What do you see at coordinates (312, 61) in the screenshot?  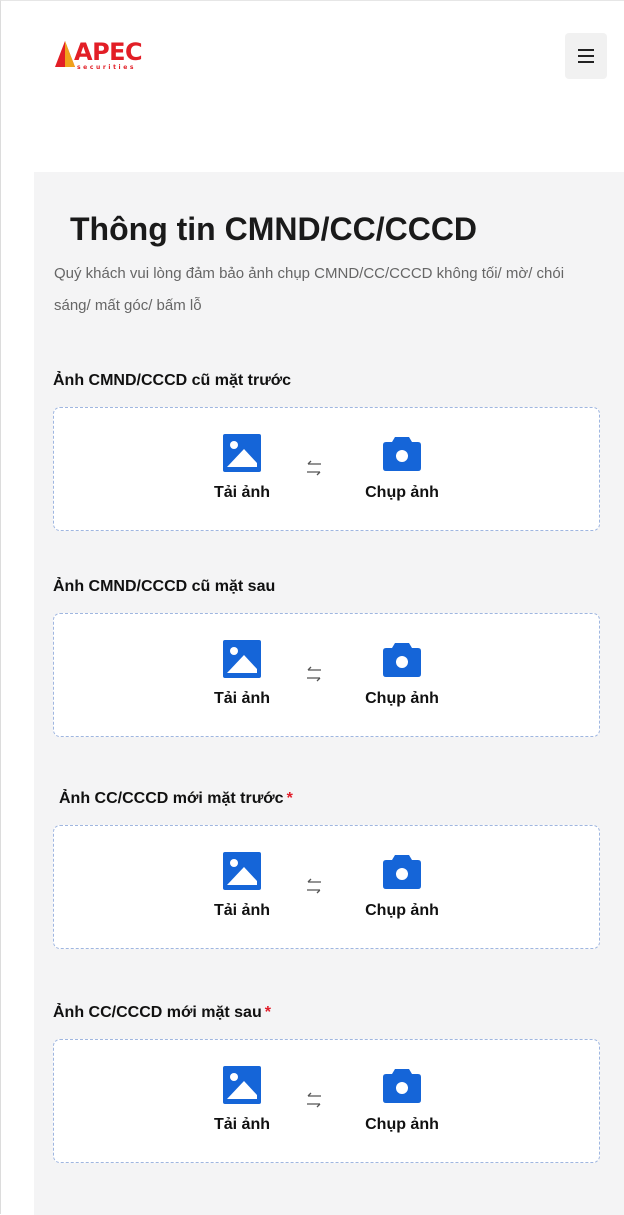 I see `header: APEC securities` at bounding box center [312, 61].